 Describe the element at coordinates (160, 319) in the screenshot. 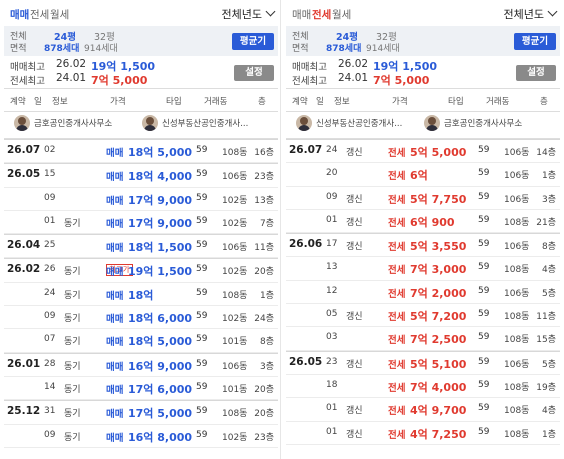

I see `row-price: 18억 6,000` at that location.